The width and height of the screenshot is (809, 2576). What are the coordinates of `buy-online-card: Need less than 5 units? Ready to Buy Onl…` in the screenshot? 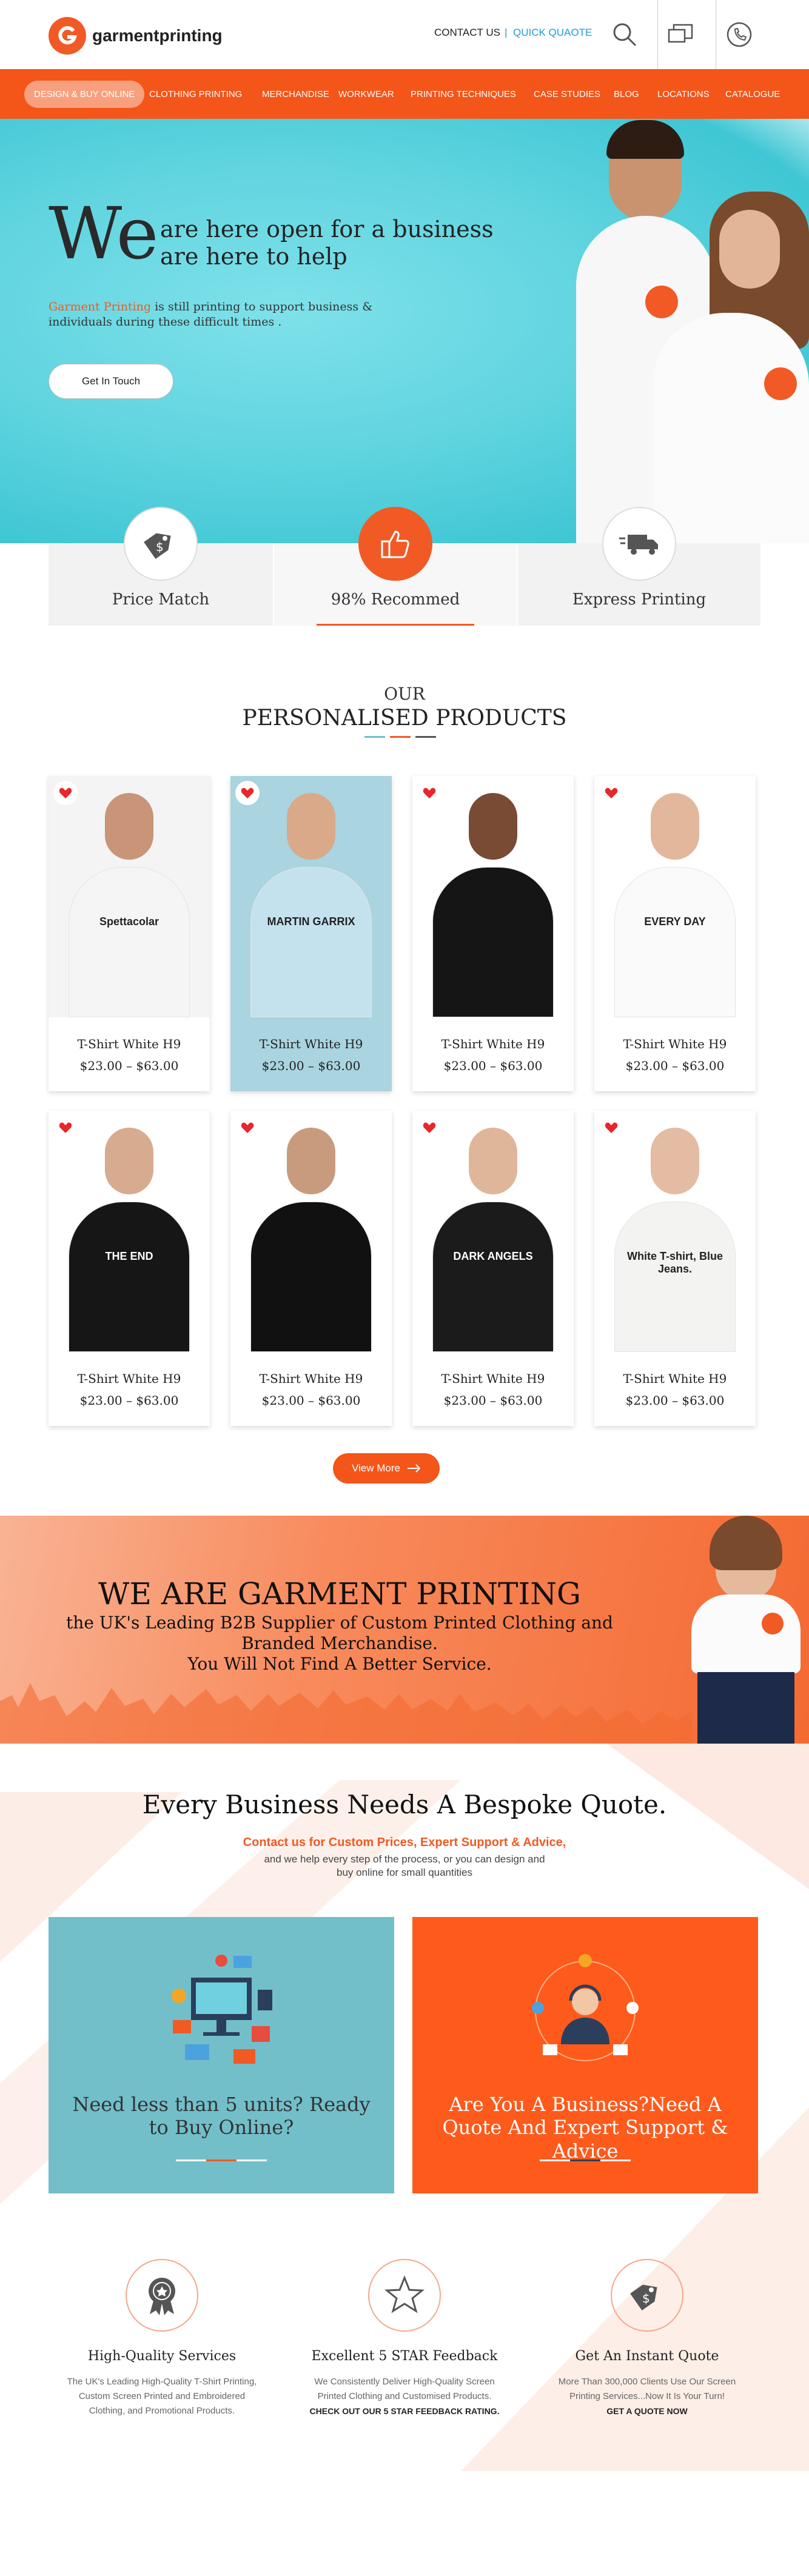 It's located at (221, 2055).